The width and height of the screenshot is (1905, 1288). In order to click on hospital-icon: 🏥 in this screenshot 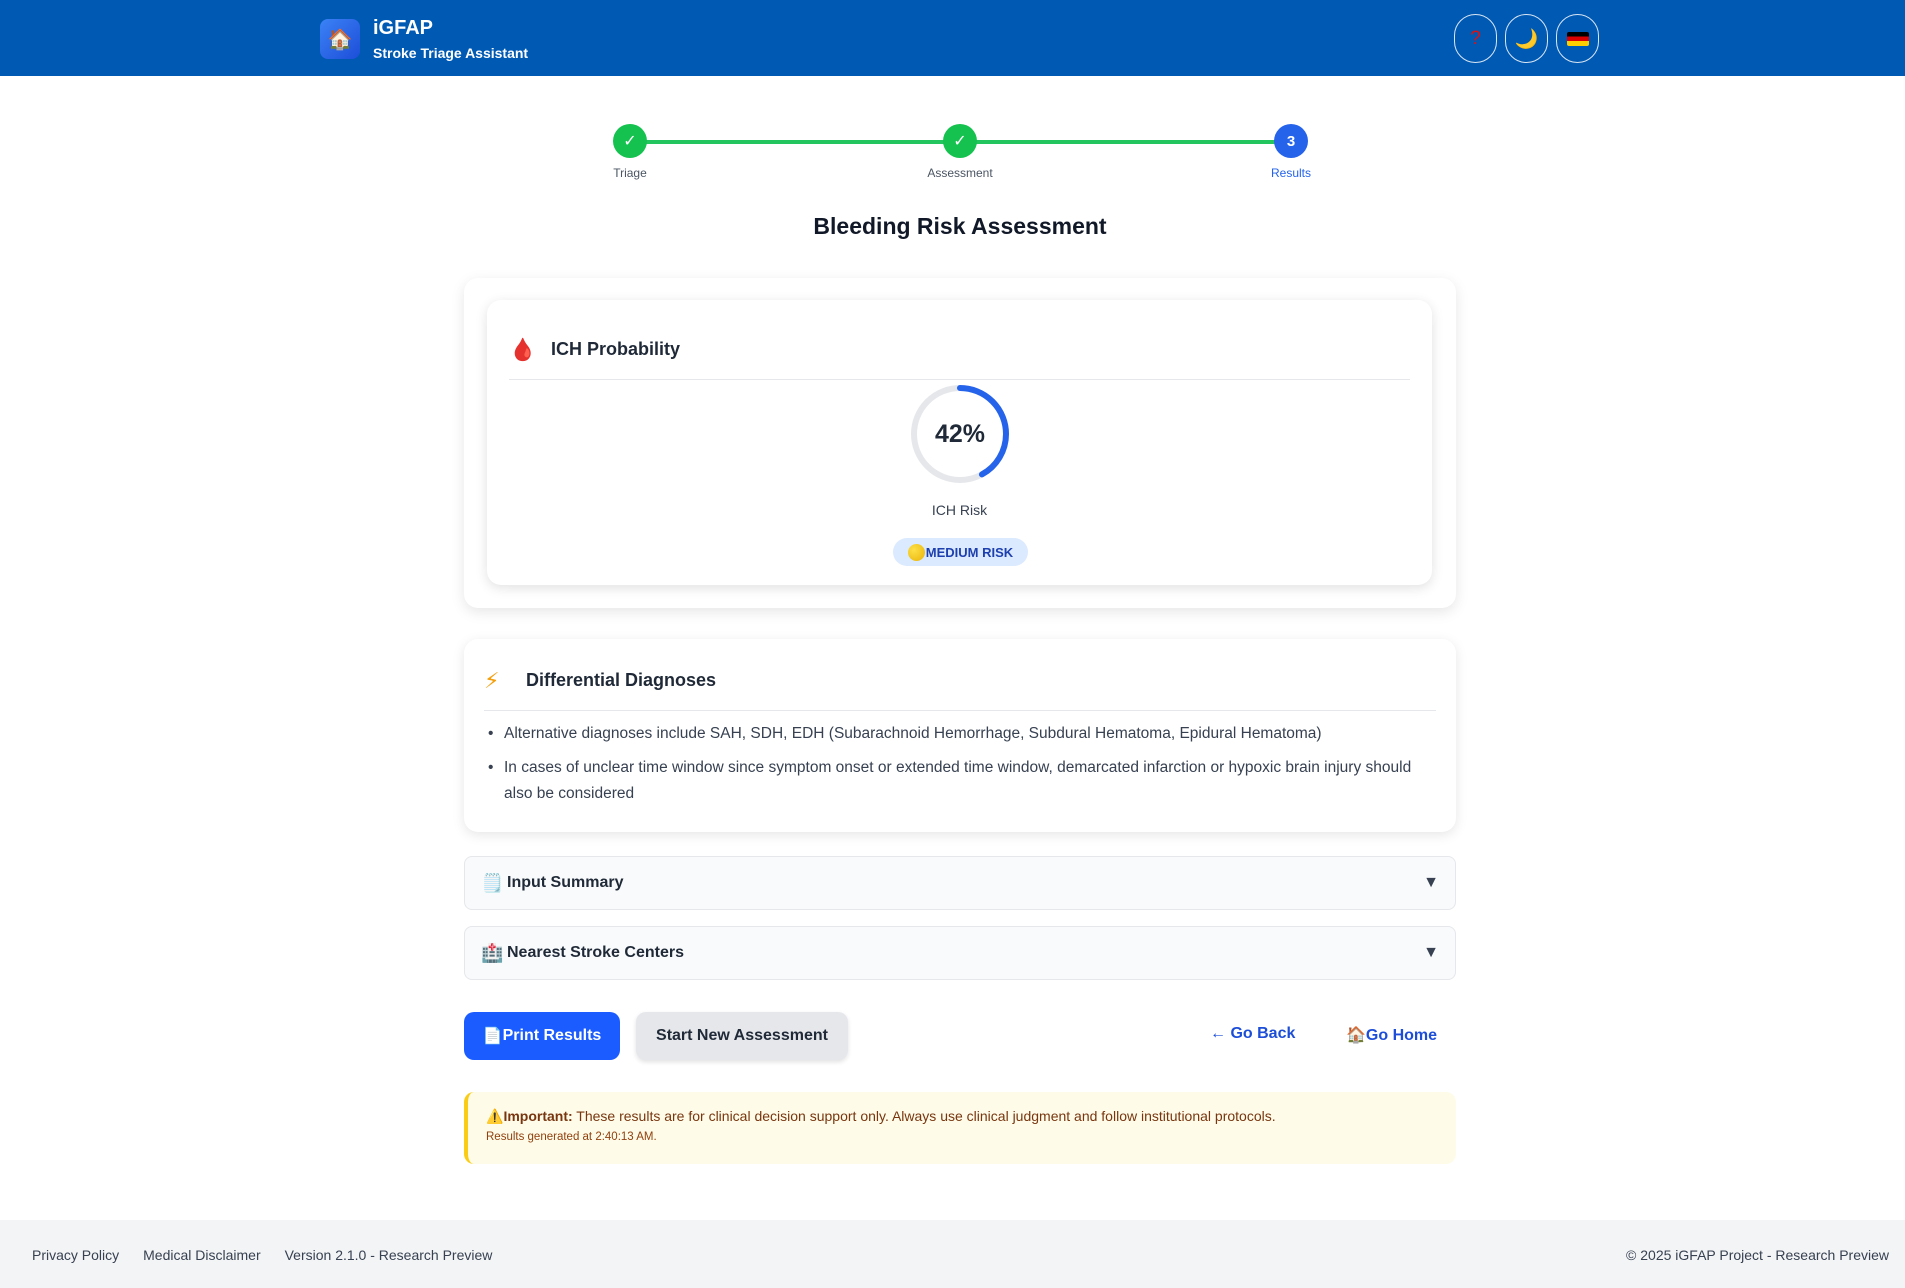, I will do `click(492, 952)`.